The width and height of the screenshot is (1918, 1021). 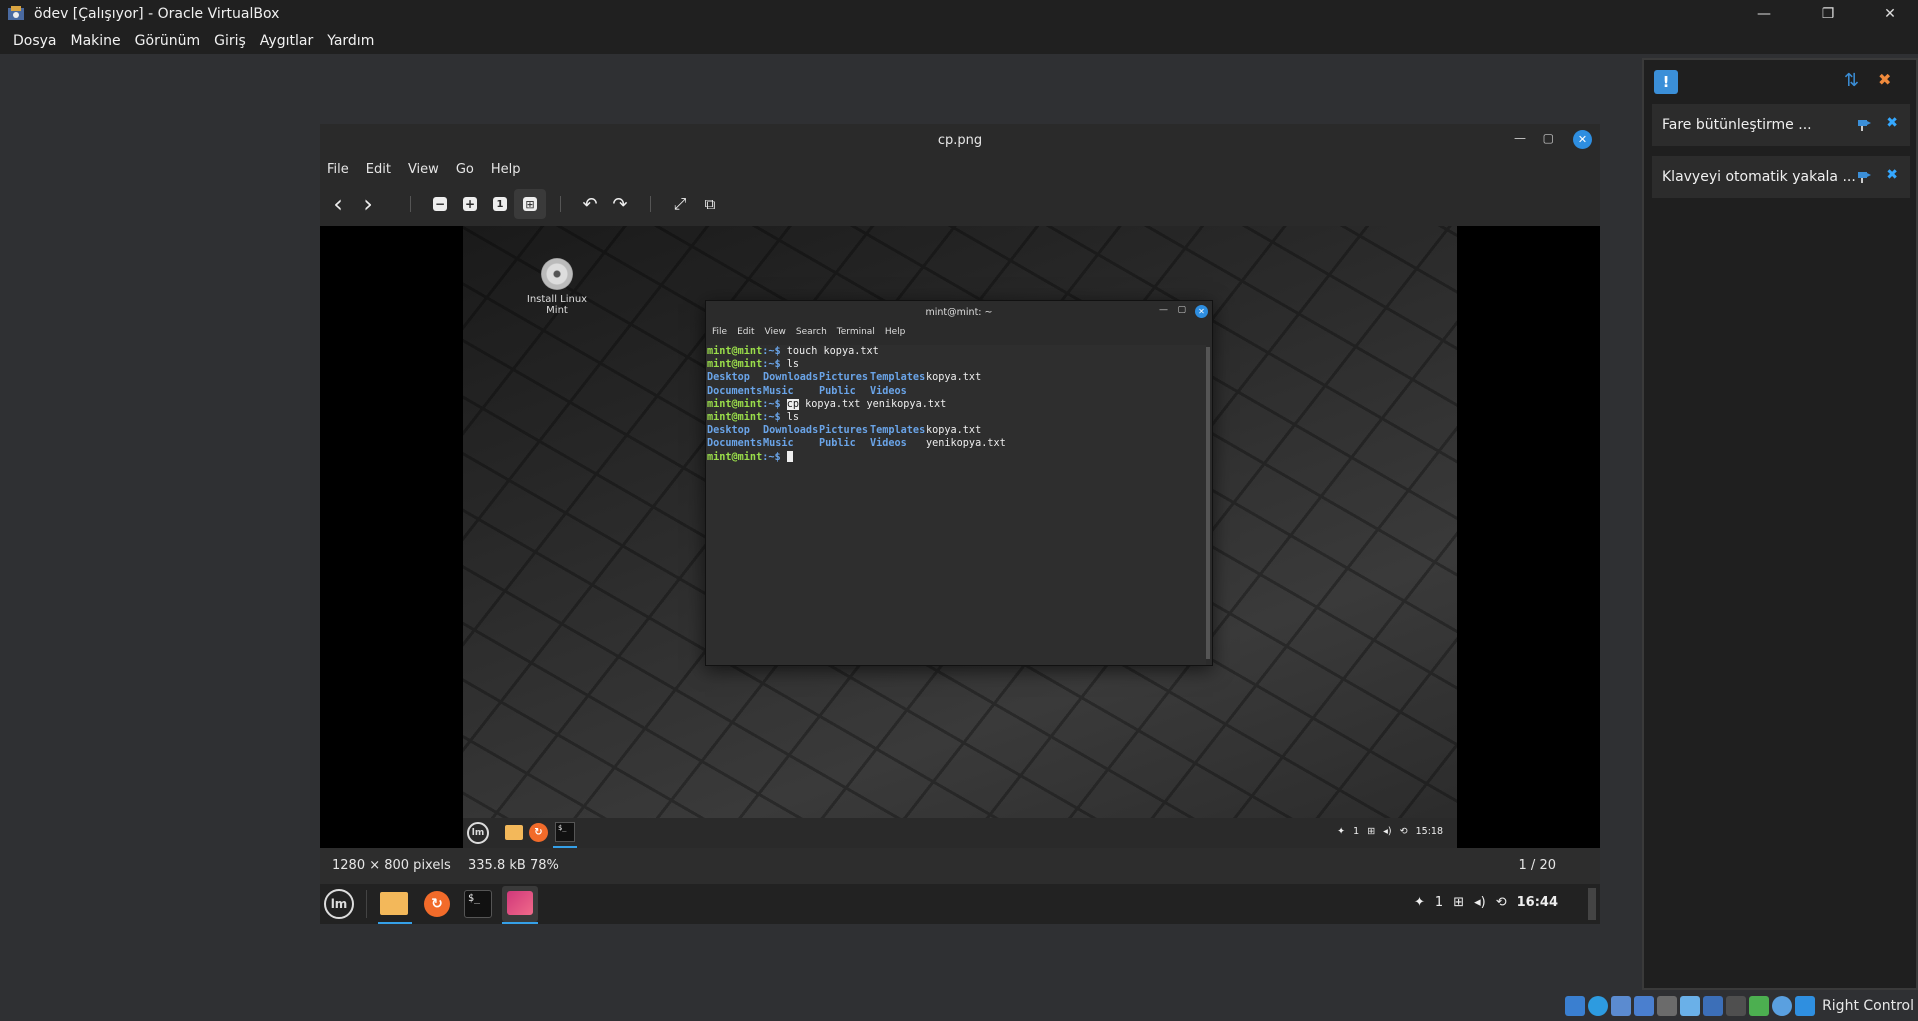 What do you see at coordinates (620, 204) in the screenshot?
I see `rotate-right-icon: ↷` at bounding box center [620, 204].